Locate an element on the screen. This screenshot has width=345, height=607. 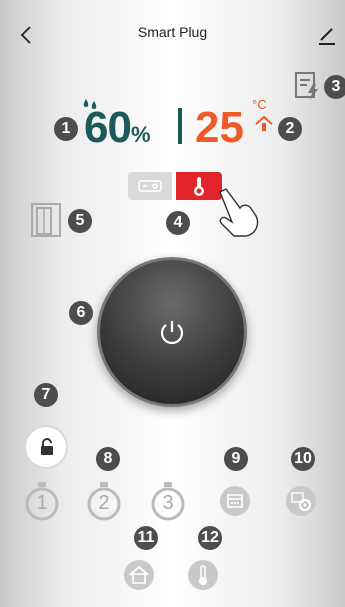
home-temperature-icon is located at coordinates (139, 574).